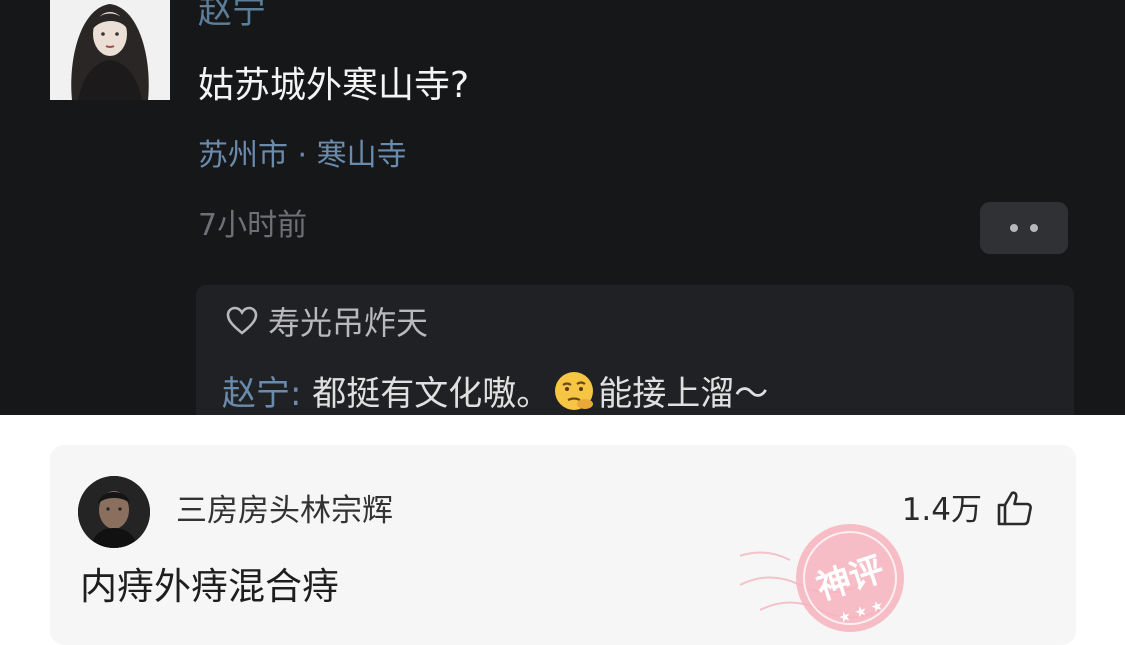  I want to click on poster-avatar, so click(110, 50).